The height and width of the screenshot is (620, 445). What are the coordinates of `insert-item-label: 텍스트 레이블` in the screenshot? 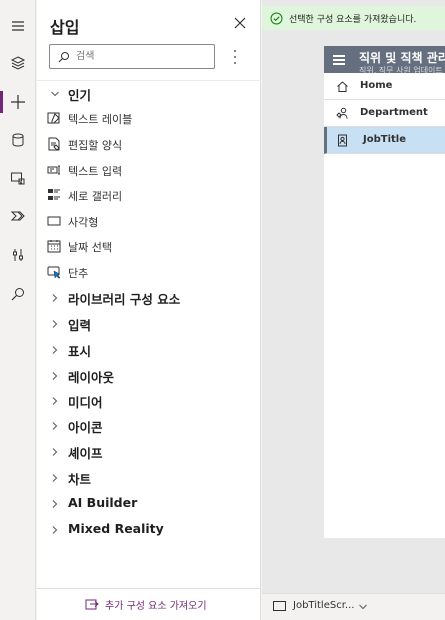 It's located at (100, 119).